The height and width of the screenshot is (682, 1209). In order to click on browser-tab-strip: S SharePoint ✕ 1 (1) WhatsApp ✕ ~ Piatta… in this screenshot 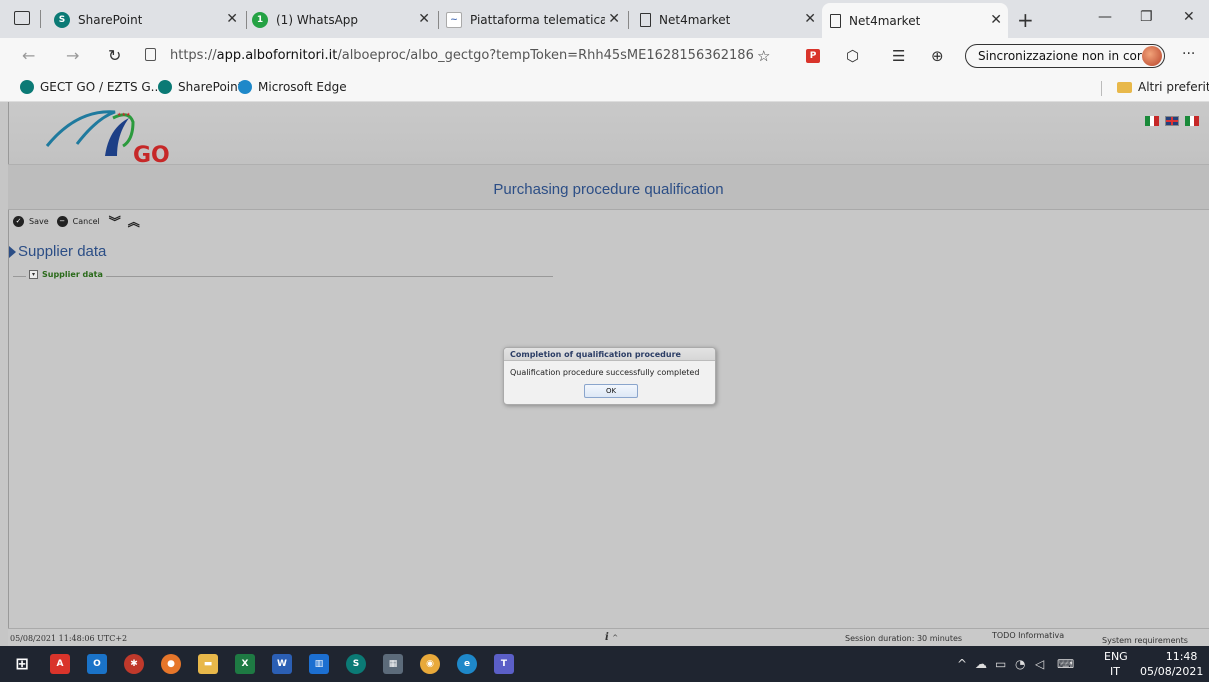, I will do `click(604, 19)`.